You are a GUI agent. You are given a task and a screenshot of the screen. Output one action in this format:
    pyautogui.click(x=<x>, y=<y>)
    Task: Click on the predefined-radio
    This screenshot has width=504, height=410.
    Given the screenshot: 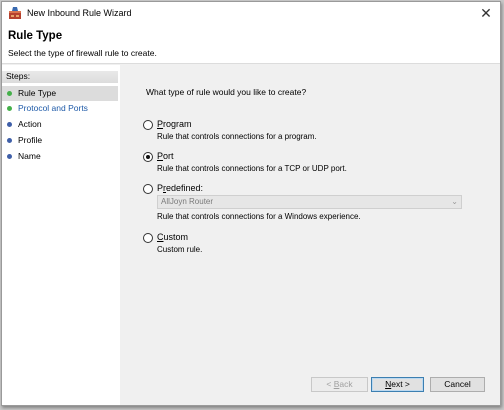 What is the action you would take?
    pyautogui.click(x=148, y=189)
    